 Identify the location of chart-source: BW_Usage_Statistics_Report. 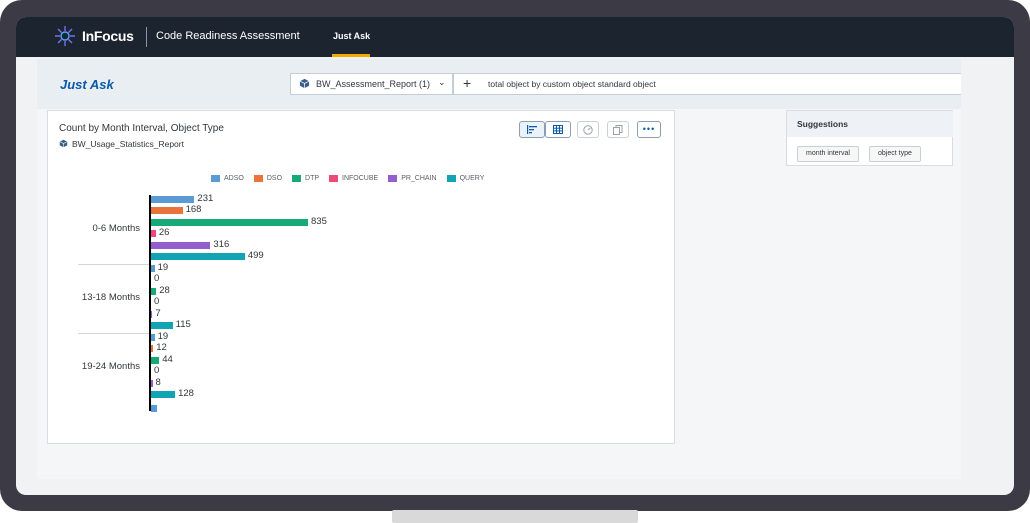
(128, 144).